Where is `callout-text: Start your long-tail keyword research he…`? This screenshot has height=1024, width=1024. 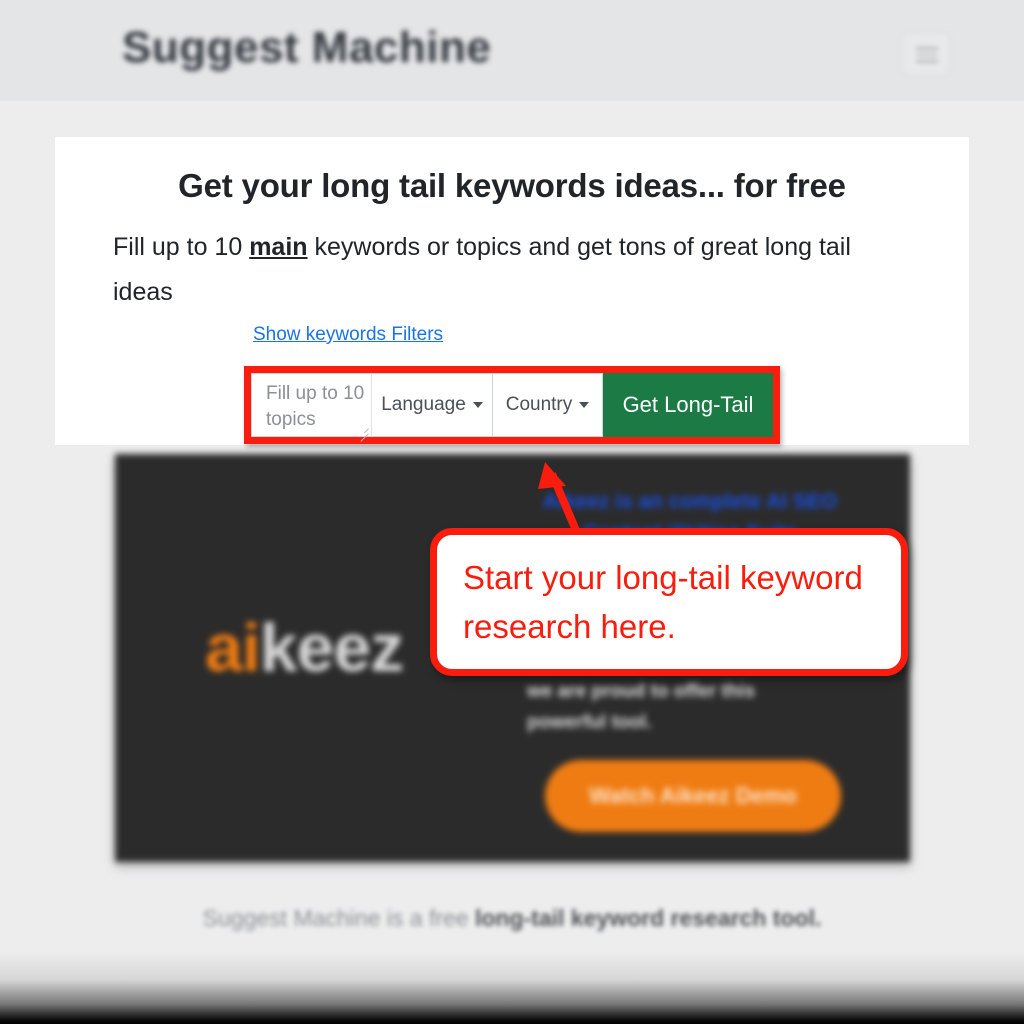 callout-text: Start your long-tail keyword research he… is located at coordinates (663, 602).